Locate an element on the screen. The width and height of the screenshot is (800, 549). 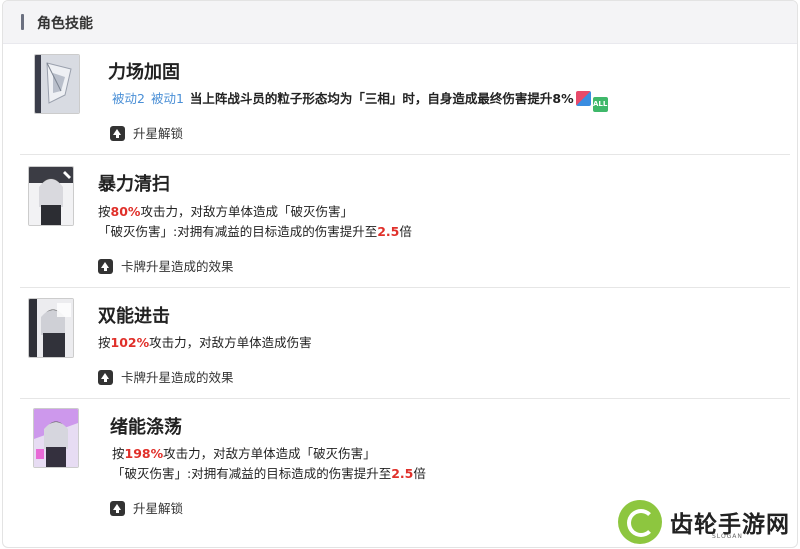
skill-name-dual-strike: 双能进击 is located at coordinates (134, 316).